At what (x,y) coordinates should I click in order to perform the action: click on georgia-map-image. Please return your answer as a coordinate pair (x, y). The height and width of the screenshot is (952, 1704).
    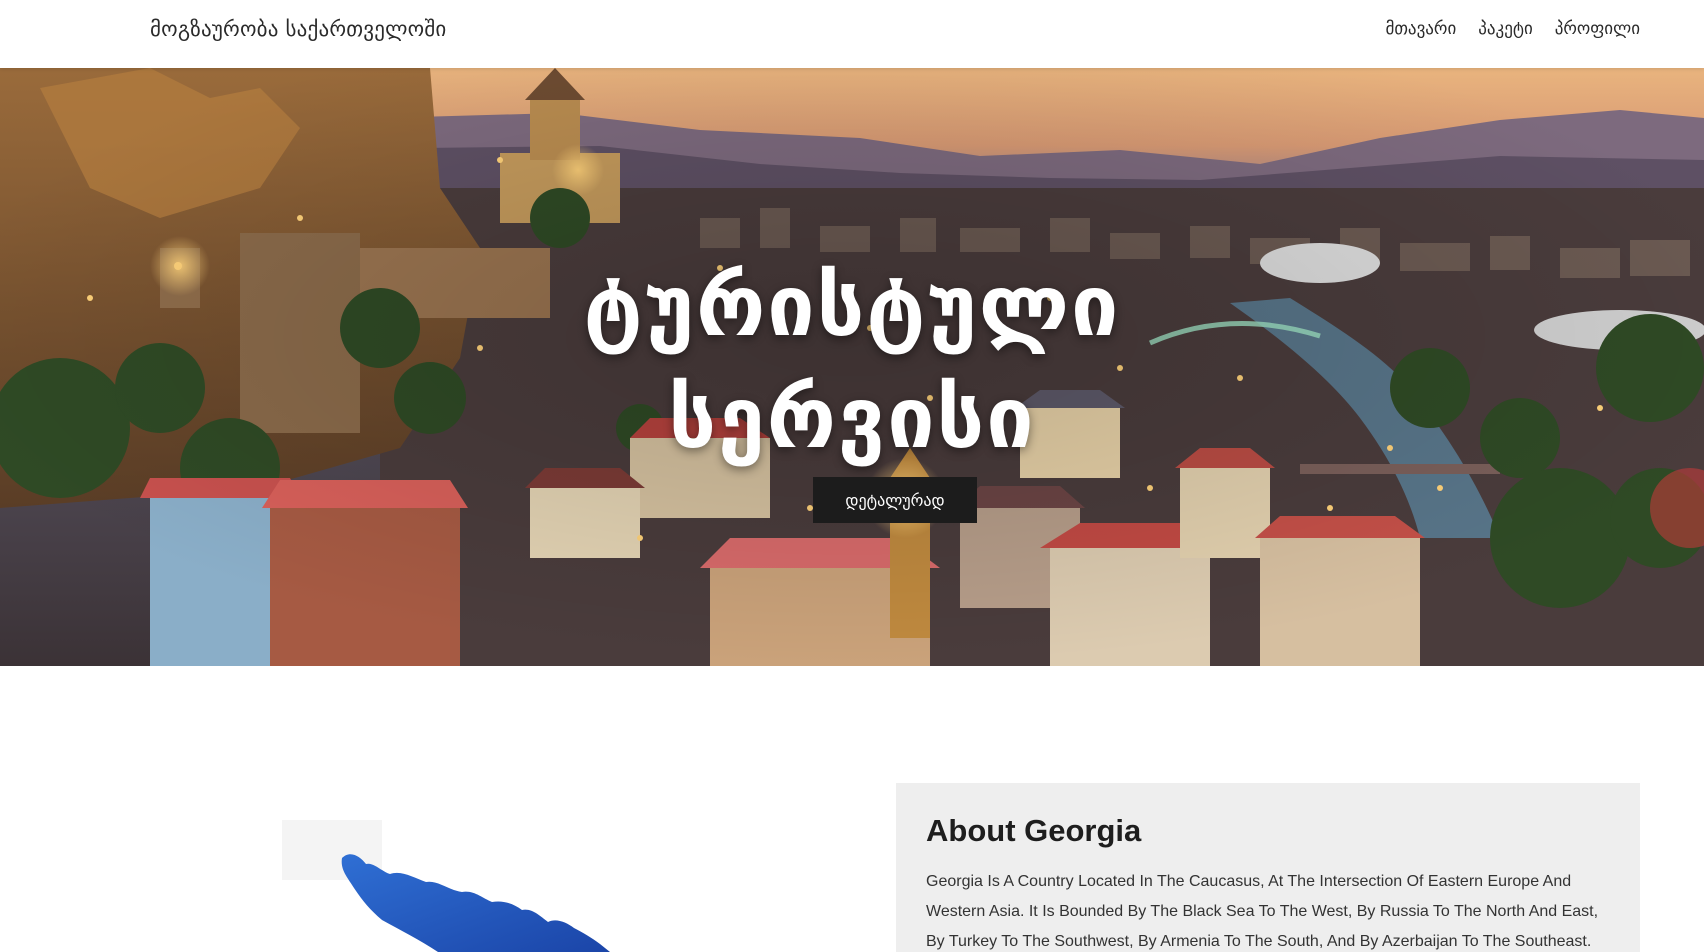
    Looking at the image, I should click on (480, 886).